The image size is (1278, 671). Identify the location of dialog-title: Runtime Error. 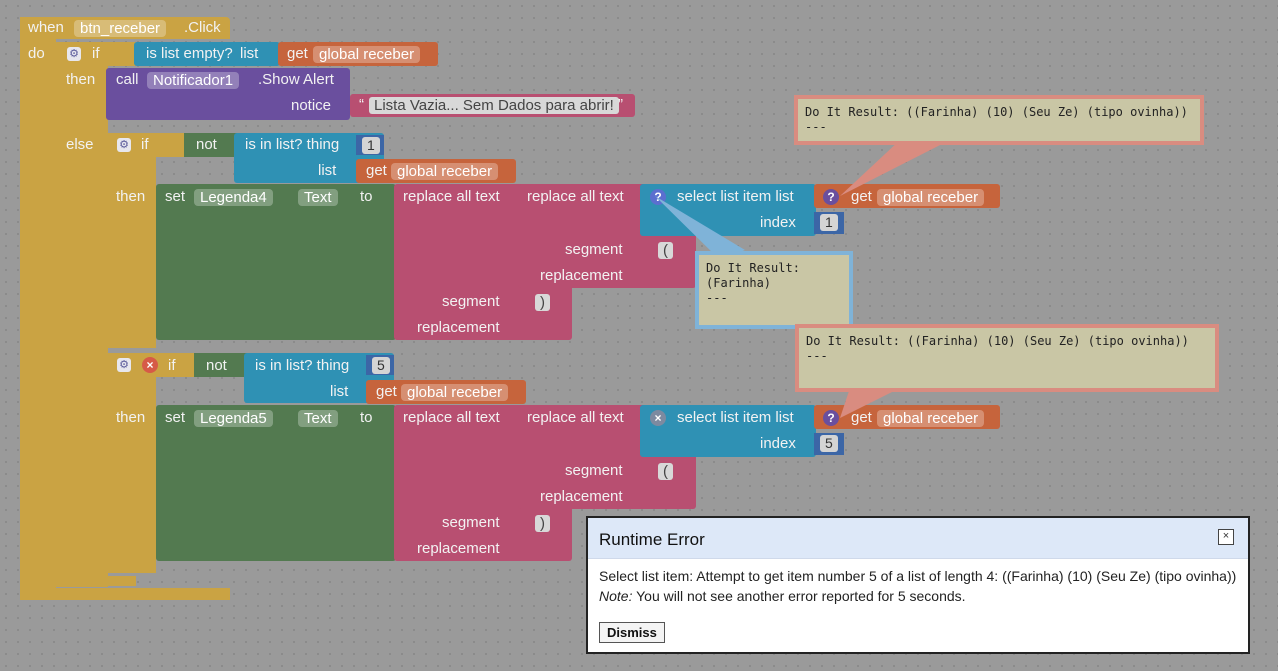
(652, 539).